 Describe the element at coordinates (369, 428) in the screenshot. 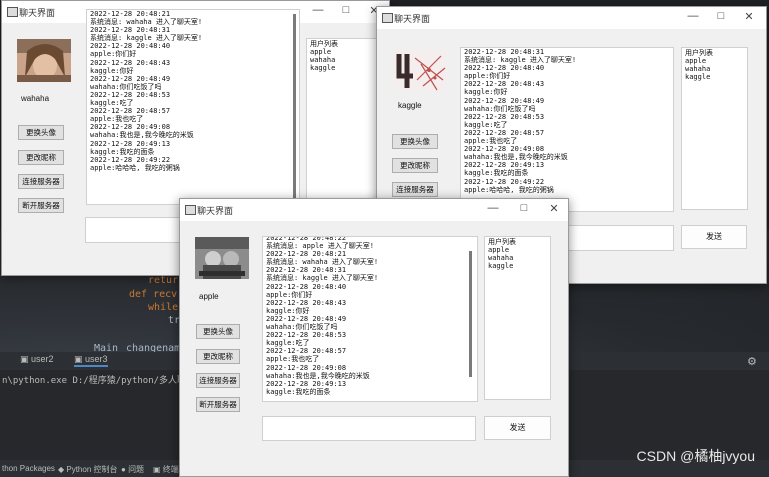

I see `message-input` at that location.